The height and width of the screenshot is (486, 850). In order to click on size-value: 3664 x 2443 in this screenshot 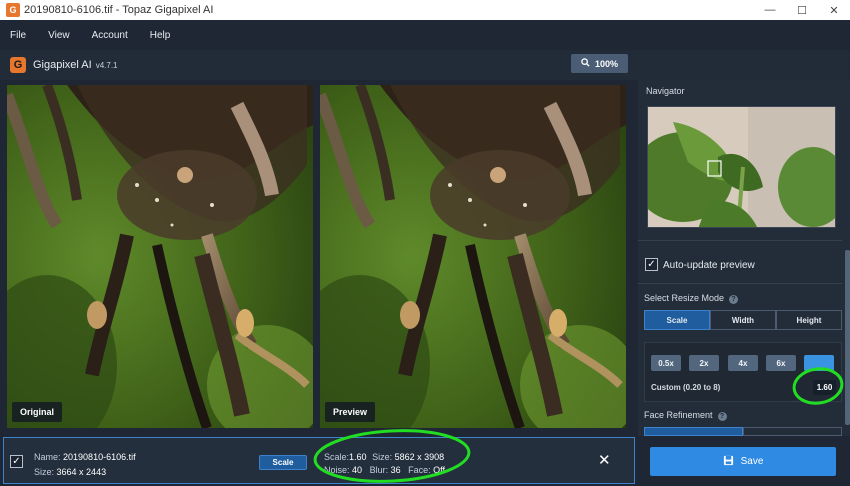, I will do `click(81, 472)`.